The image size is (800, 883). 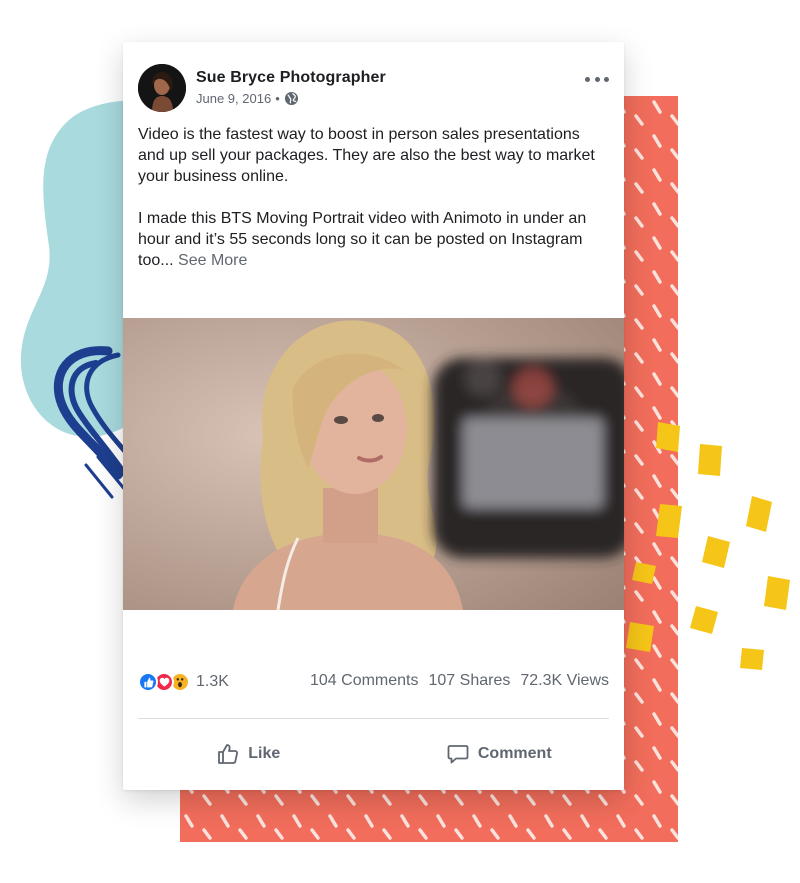 I want to click on comment-bubble-icon, so click(x=458, y=754).